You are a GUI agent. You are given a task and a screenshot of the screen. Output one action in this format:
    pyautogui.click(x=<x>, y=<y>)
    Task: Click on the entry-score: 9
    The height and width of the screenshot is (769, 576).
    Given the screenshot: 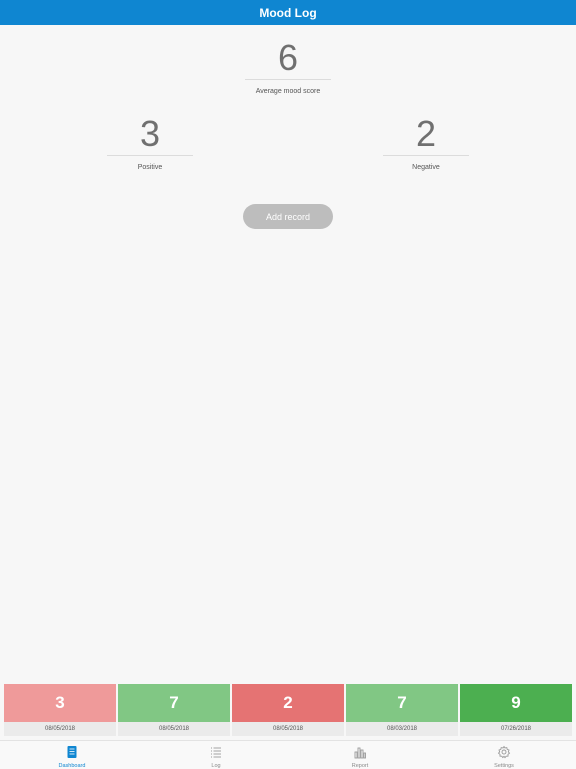 What is the action you would take?
    pyautogui.click(x=516, y=703)
    